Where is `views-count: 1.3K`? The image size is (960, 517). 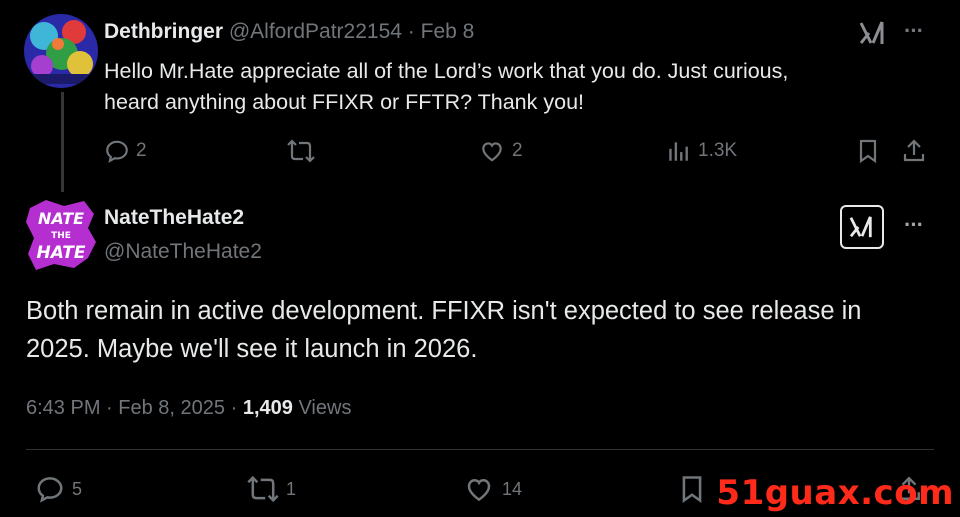 views-count: 1.3K is located at coordinates (718, 150).